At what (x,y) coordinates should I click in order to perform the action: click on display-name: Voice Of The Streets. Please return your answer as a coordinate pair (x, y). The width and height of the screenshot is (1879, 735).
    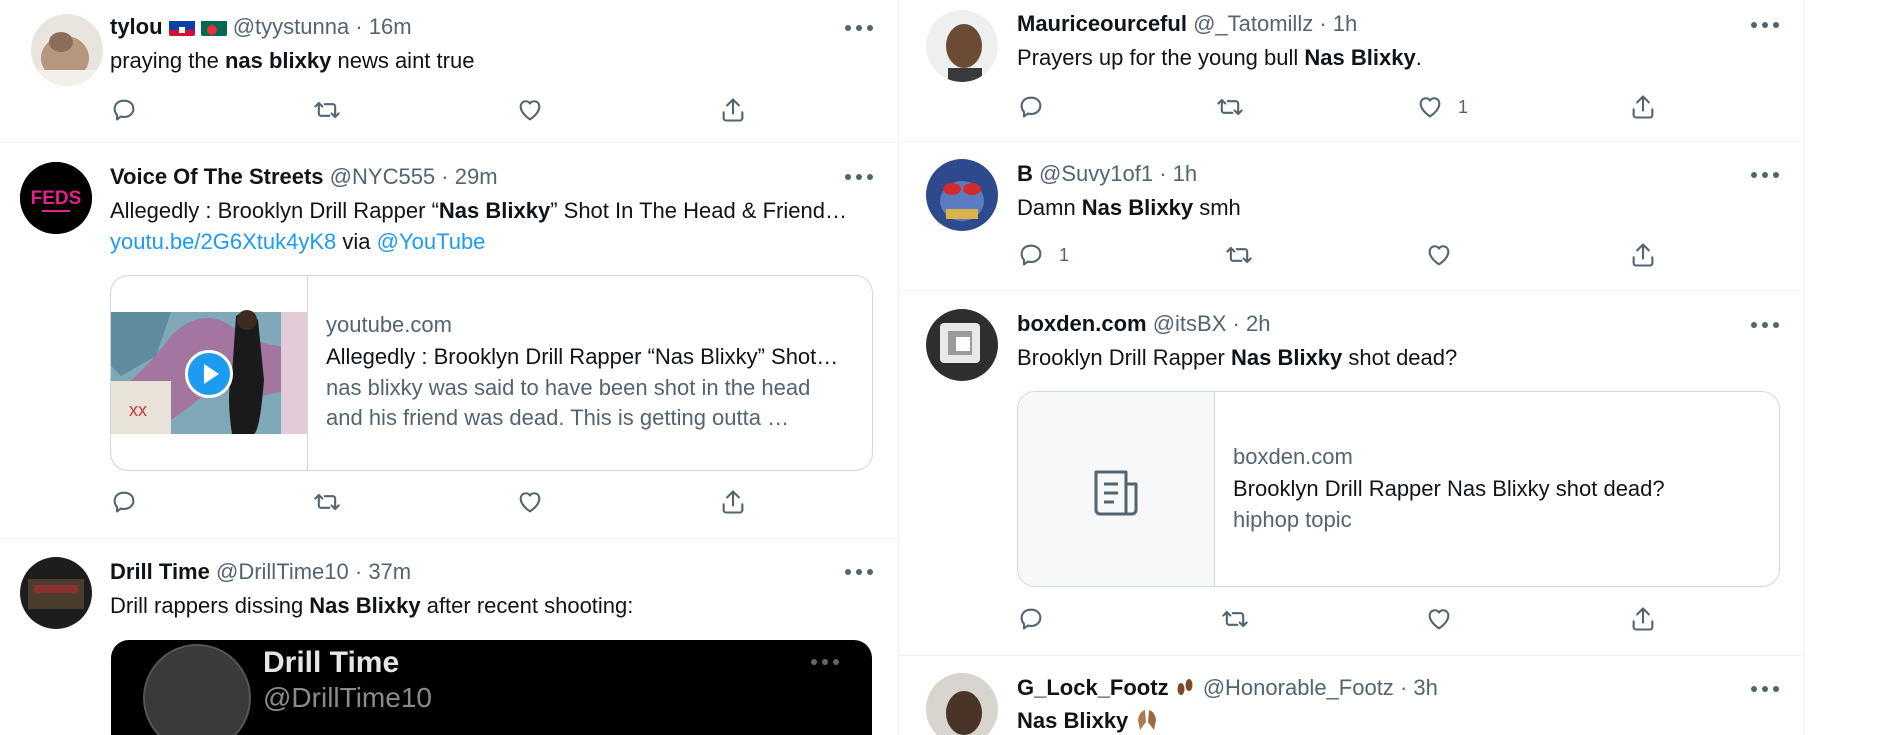
    Looking at the image, I should click on (217, 176).